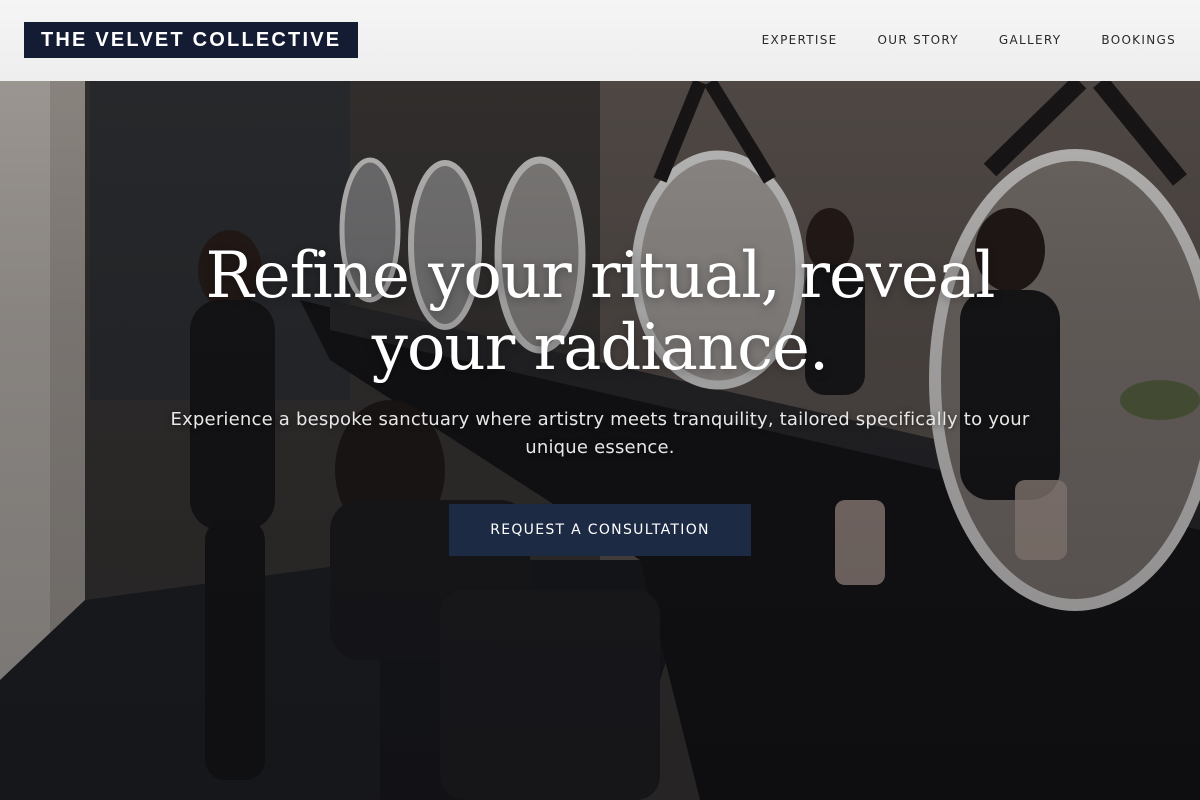 The image size is (1200, 800). I want to click on nav-link-expertise: EXPERTISE, so click(800, 40).